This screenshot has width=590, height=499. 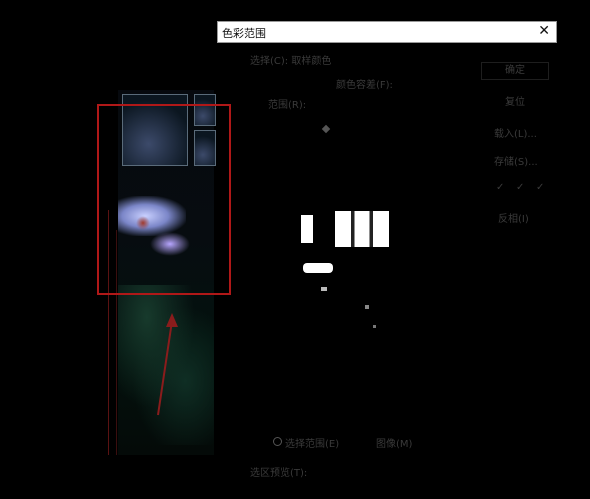 What do you see at coordinates (278, 471) in the screenshot?
I see `selection-preview-dropdown: 选区预览(T):` at bounding box center [278, 471].